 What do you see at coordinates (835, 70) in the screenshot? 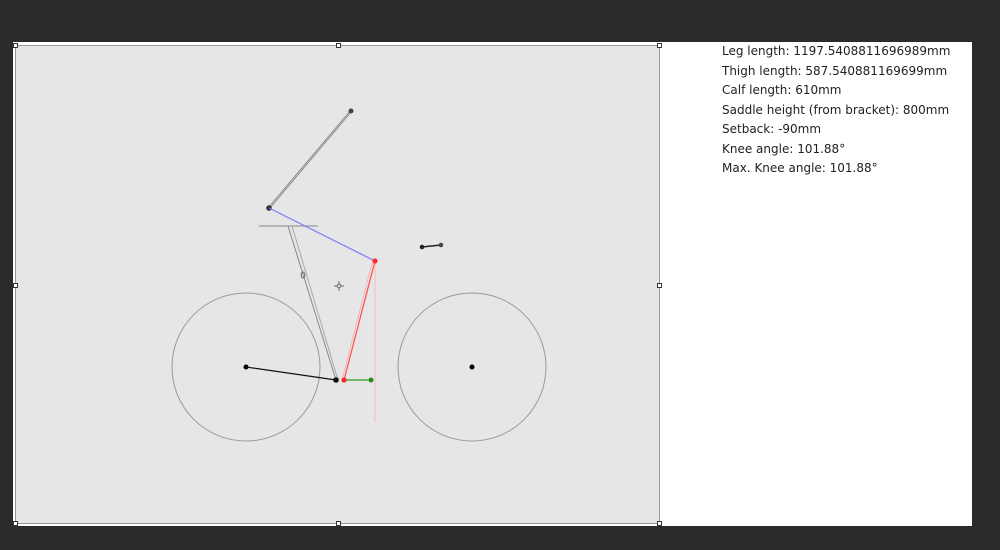
I see `thigh-length-text: Thigh length: 587.540881169699mm` at bounding box center [835, 70].